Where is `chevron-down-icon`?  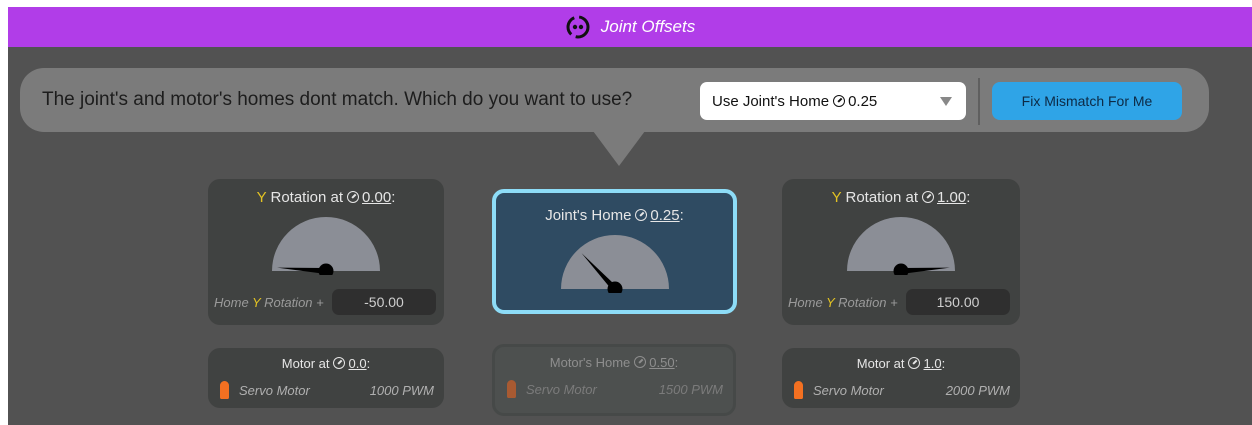 chevron-down-icon is located at coordinates (946, 101).